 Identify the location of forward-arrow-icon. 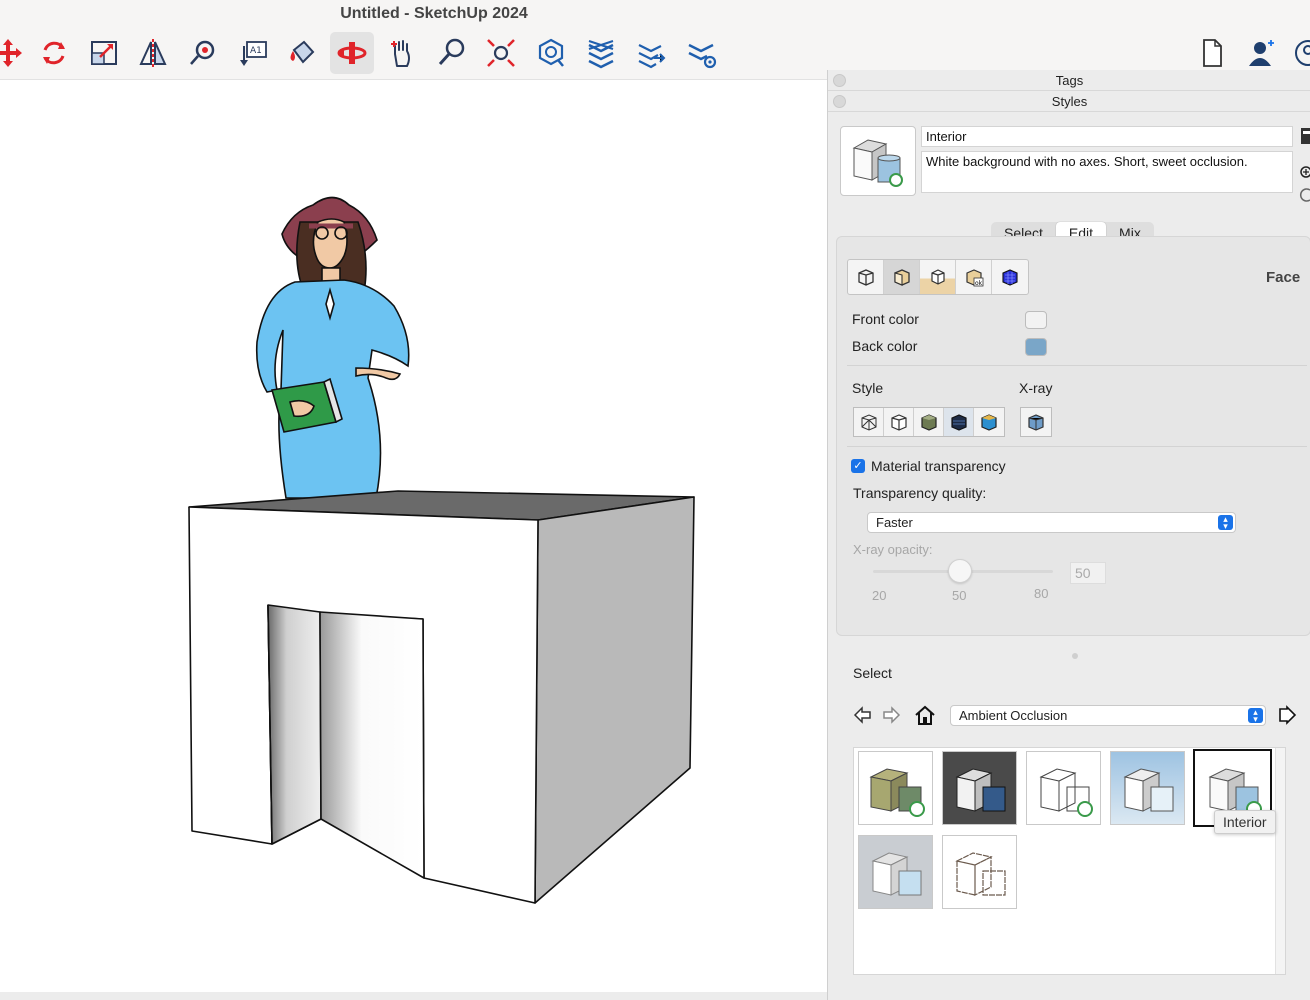
(891, 717).